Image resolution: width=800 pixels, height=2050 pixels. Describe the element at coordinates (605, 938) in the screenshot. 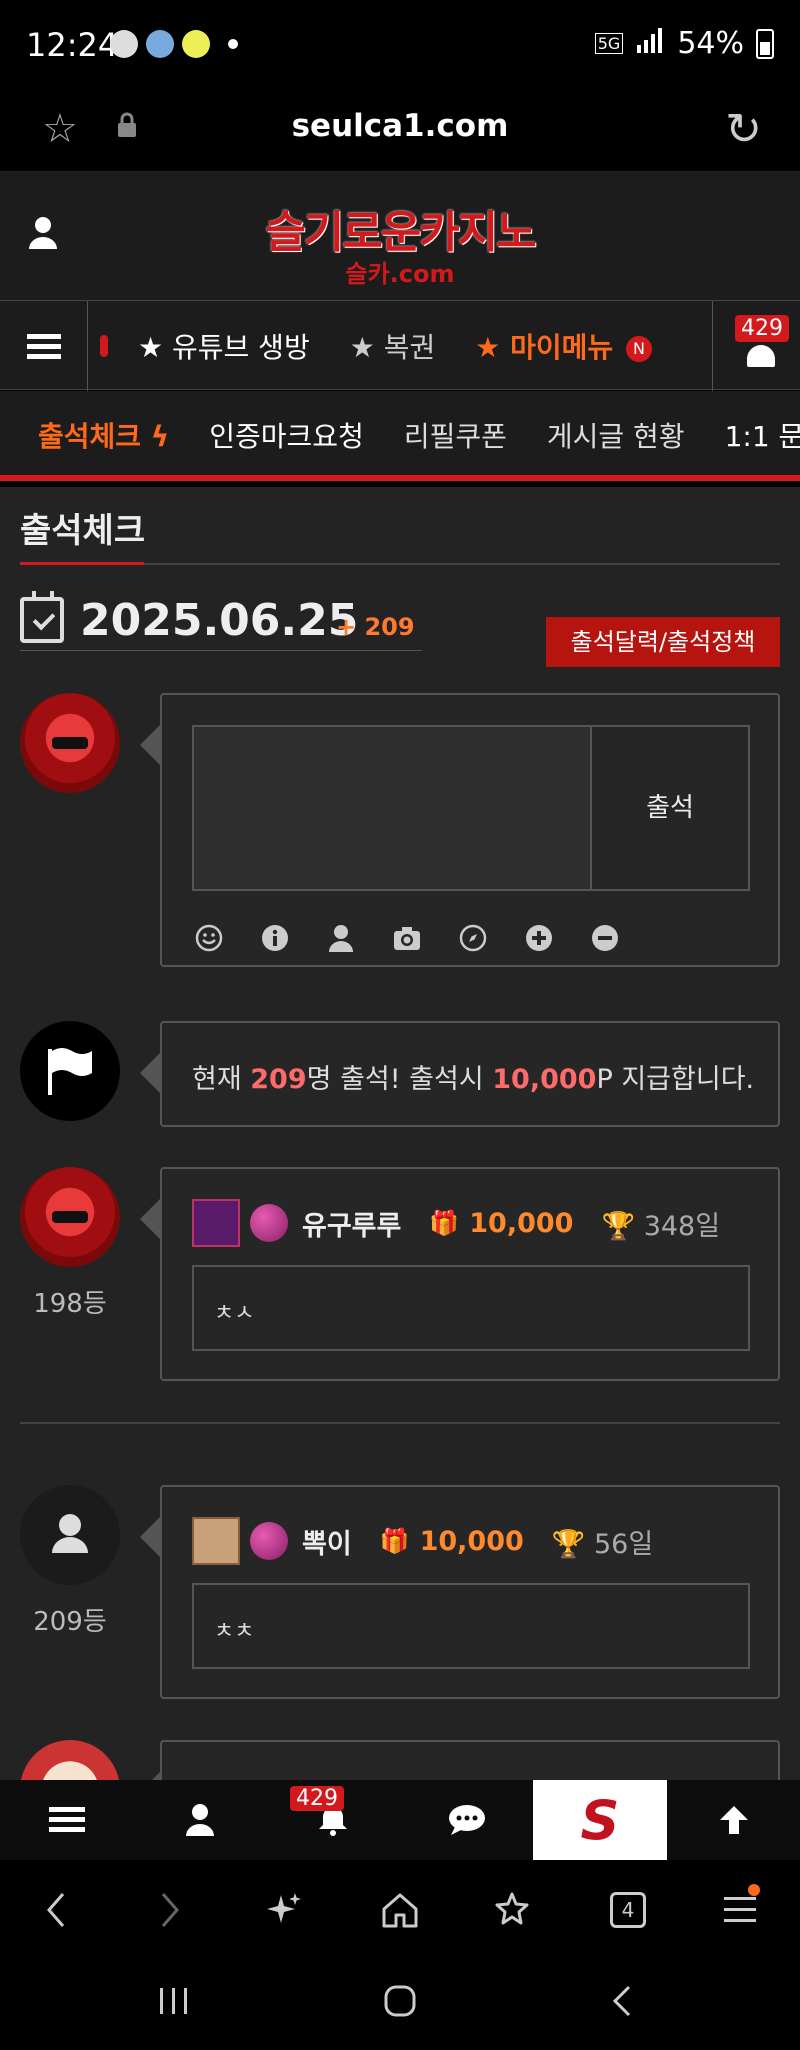

I see `minus-circle-icon` at that location.